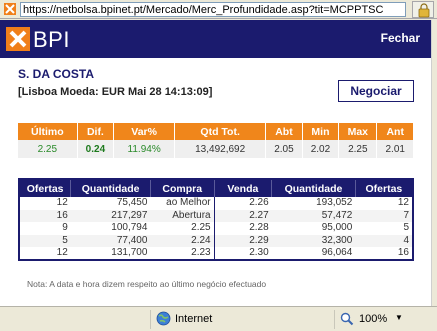  I want to click on buy-quantity: 100,794, so click(129, 228).